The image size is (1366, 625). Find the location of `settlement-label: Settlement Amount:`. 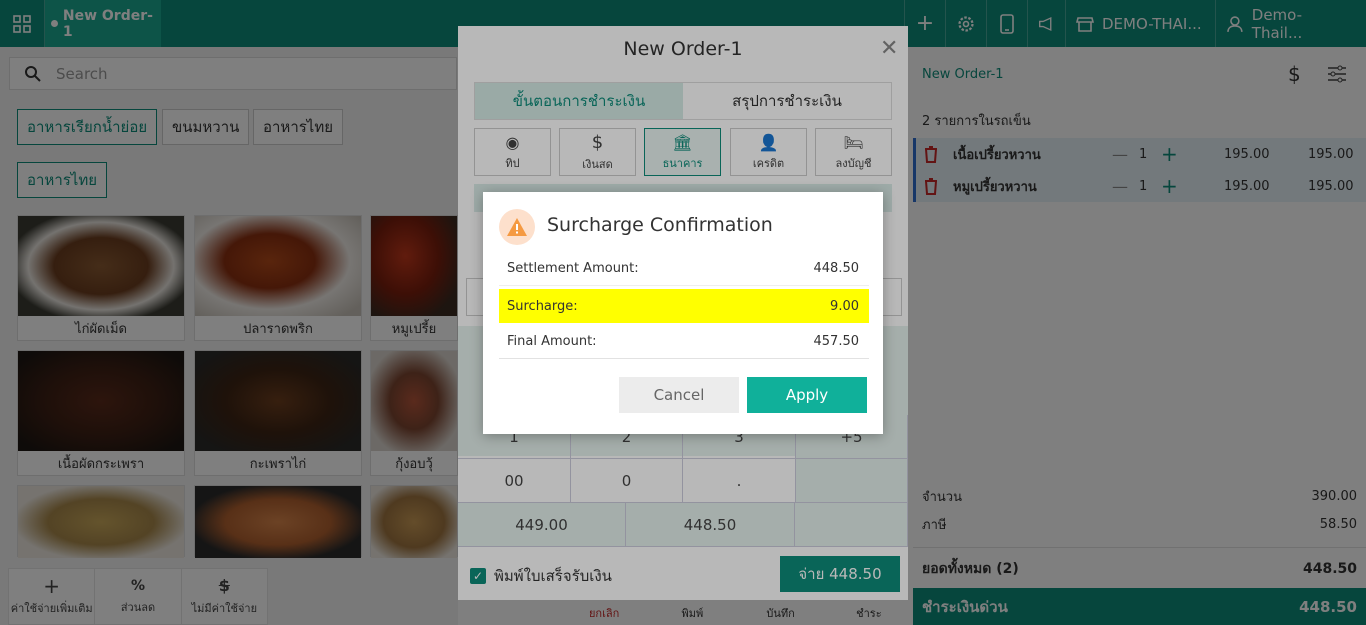

settlement-label: Settlement Amount: is located at coordinates (573, 268).